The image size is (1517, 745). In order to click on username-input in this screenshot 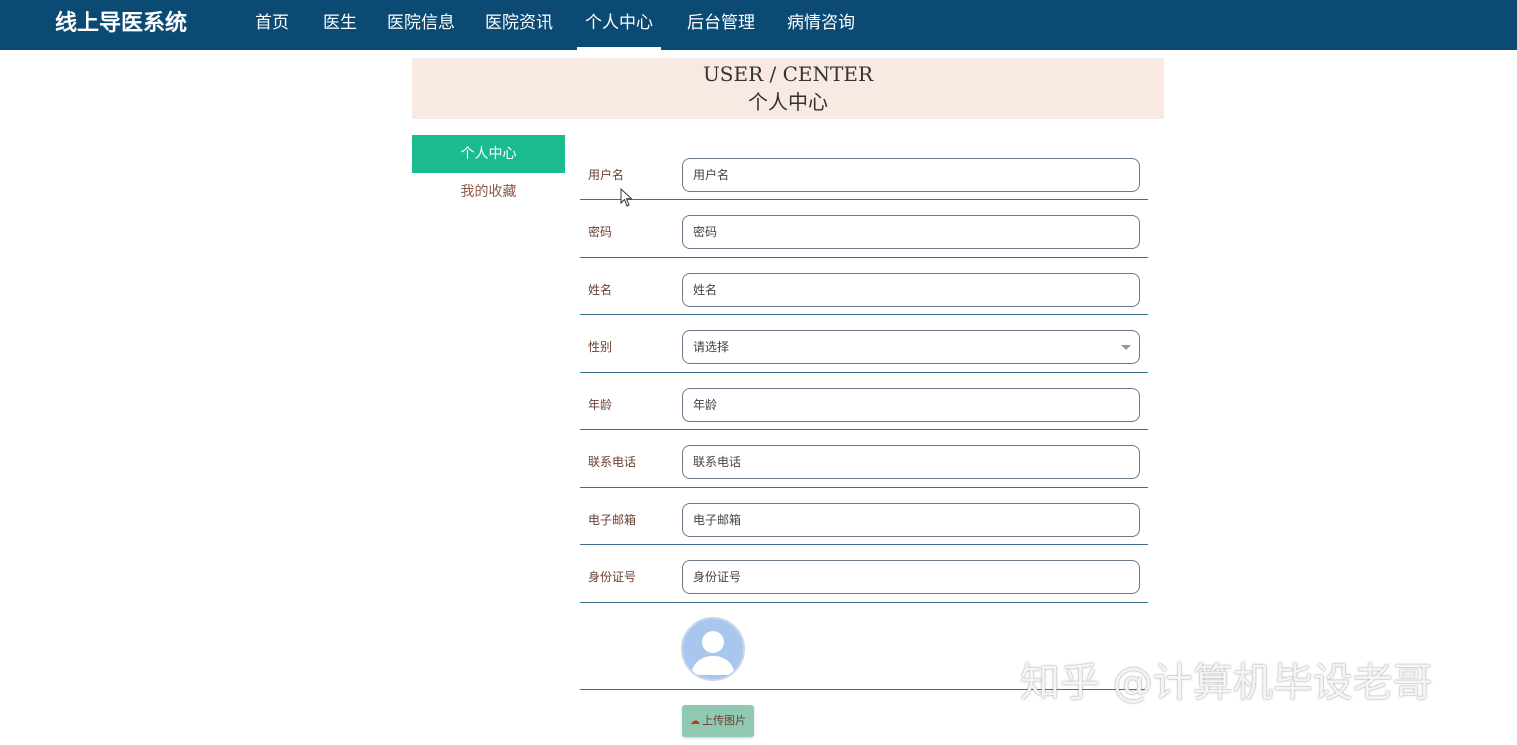, I will do `click(911, 175)`.